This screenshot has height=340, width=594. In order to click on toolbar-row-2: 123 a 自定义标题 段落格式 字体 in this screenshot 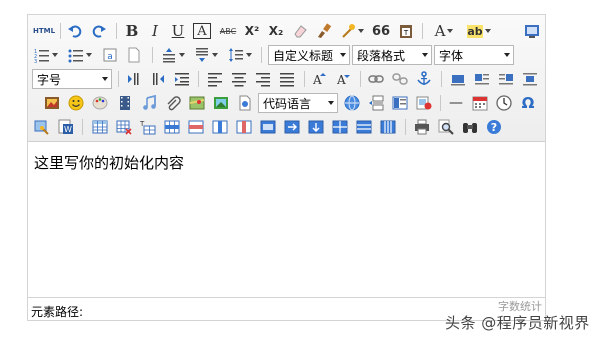, I will do `click(286, 55)`.